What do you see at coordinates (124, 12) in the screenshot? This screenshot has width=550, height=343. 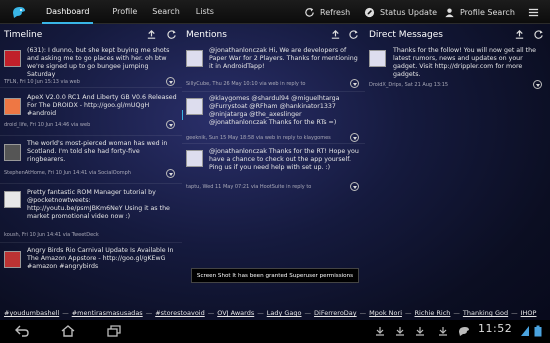 I see `tab-profile: Profile` at bounding box center [124, 12].